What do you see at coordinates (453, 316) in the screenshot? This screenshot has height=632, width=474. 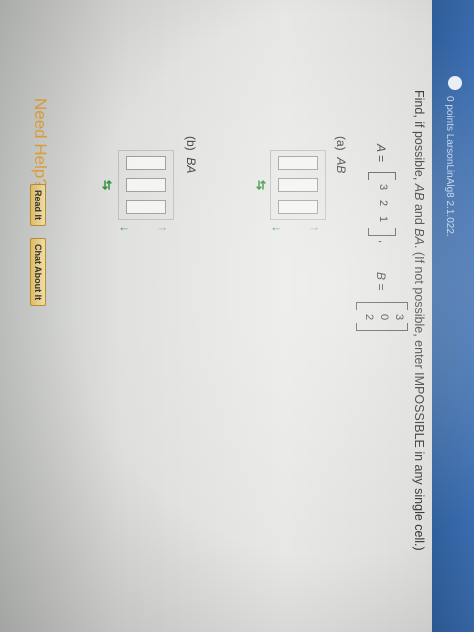 I see `question-header-bar` at bounding box center [453, 316].